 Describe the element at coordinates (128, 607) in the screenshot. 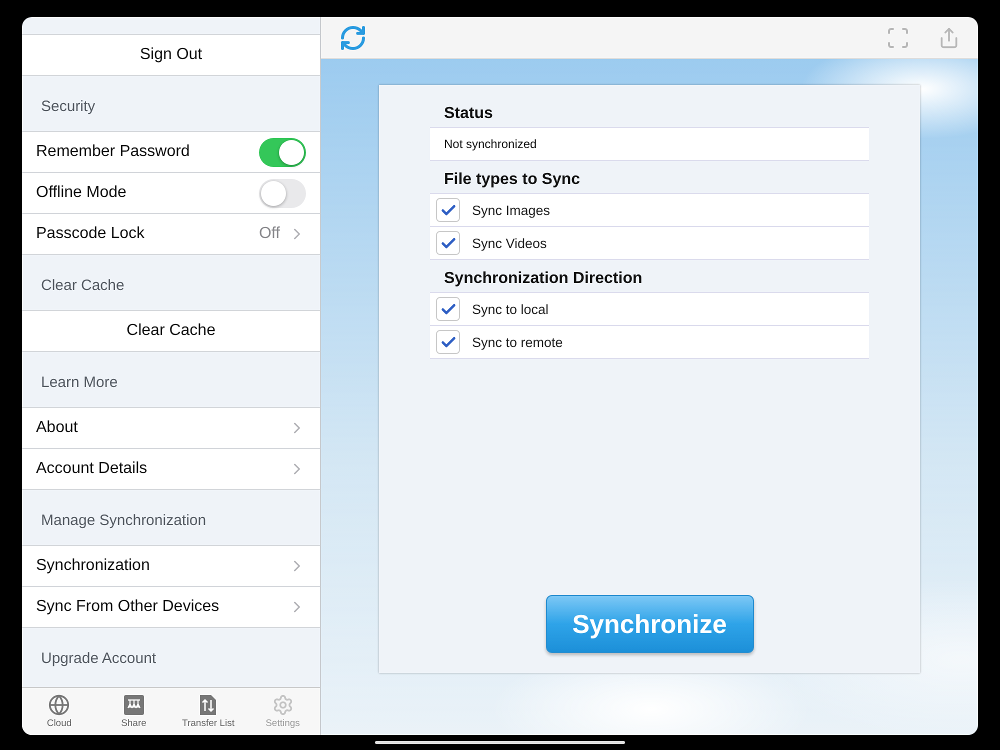

I see `row-label: Sync From Other Devices` at that location.